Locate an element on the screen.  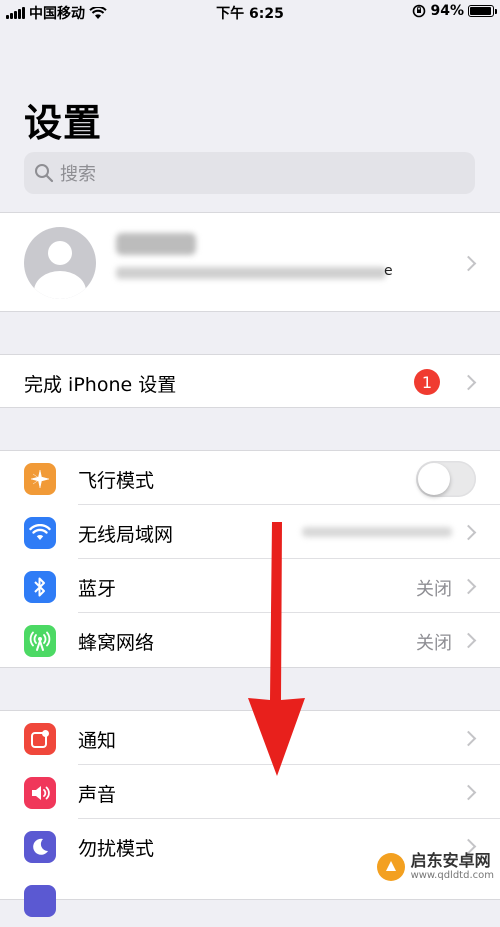
down-arrow-annotation is located at coordinates (276, 649).